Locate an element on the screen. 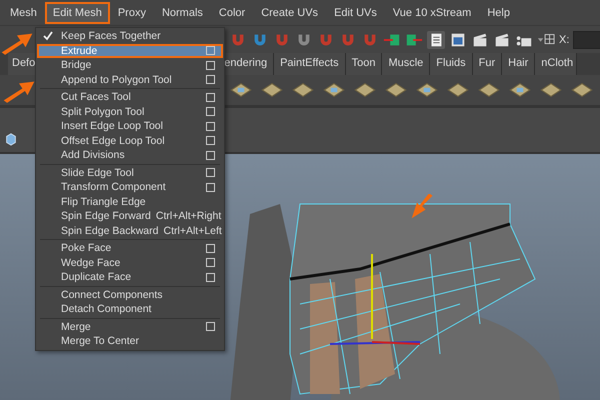 The image size is (600, 400). menu-bar-item: Create UVs is located at coordinates (289, 13).